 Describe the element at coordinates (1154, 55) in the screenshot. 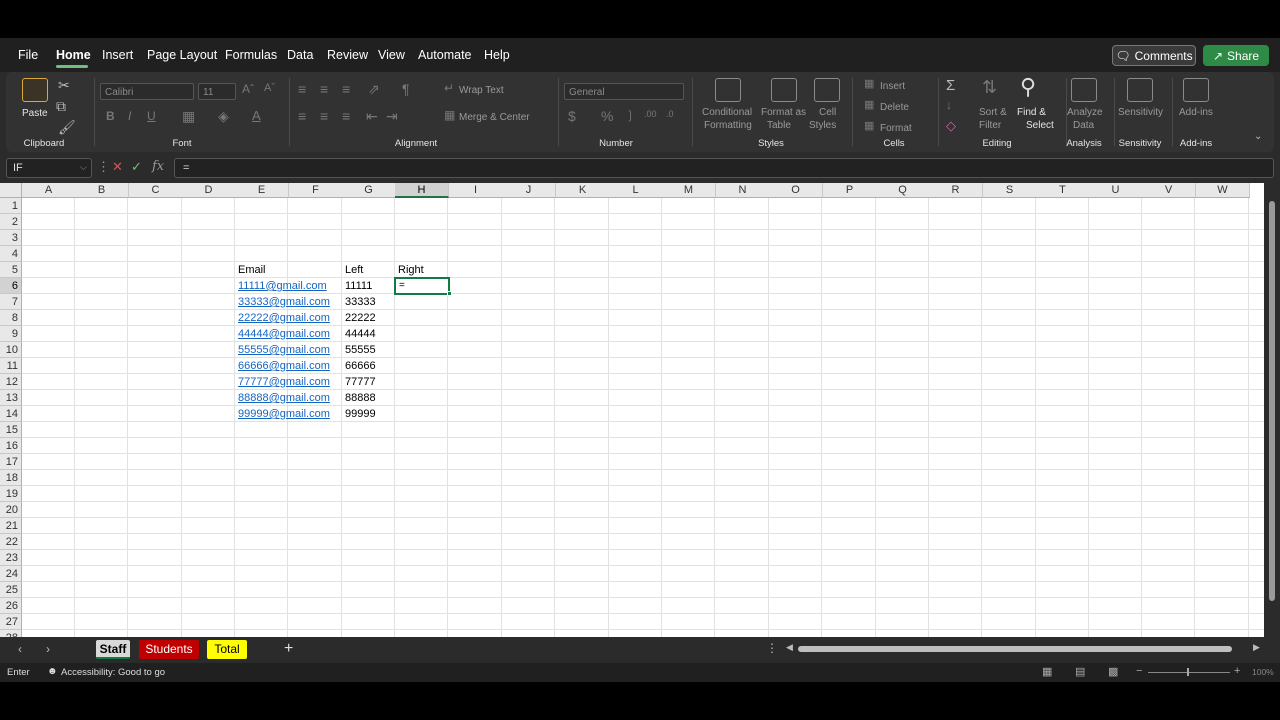

I see `comments-button: 🗨 Comments` at that location.